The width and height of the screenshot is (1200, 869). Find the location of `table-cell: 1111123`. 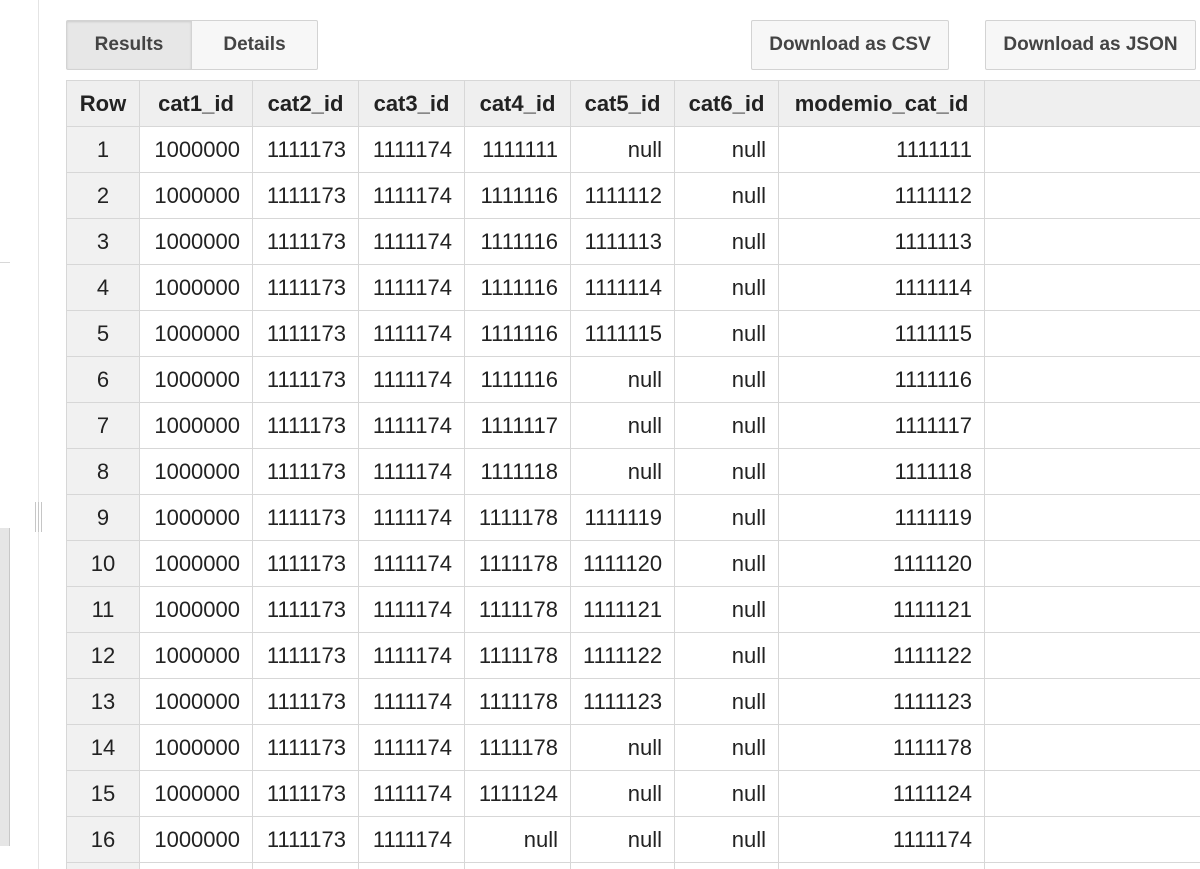

table-cell: 1111123 is located at coordinates (881, 701).